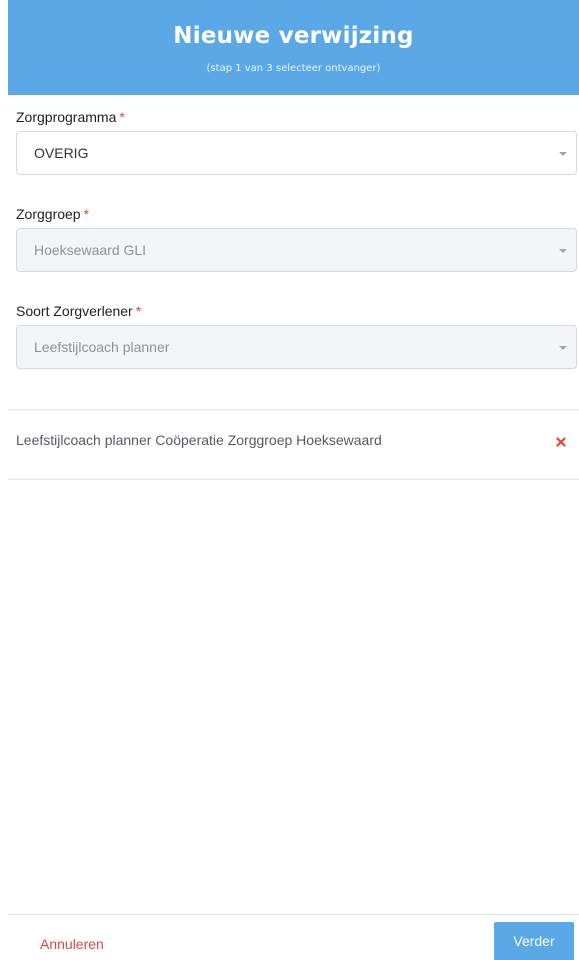 This screenshot has width=579, height=960. What do you see at coordinates (90, 250) in the screenshot?
I see `zorggroep-value: Hoeksewaard GLI` at bounding box center [90, 250].